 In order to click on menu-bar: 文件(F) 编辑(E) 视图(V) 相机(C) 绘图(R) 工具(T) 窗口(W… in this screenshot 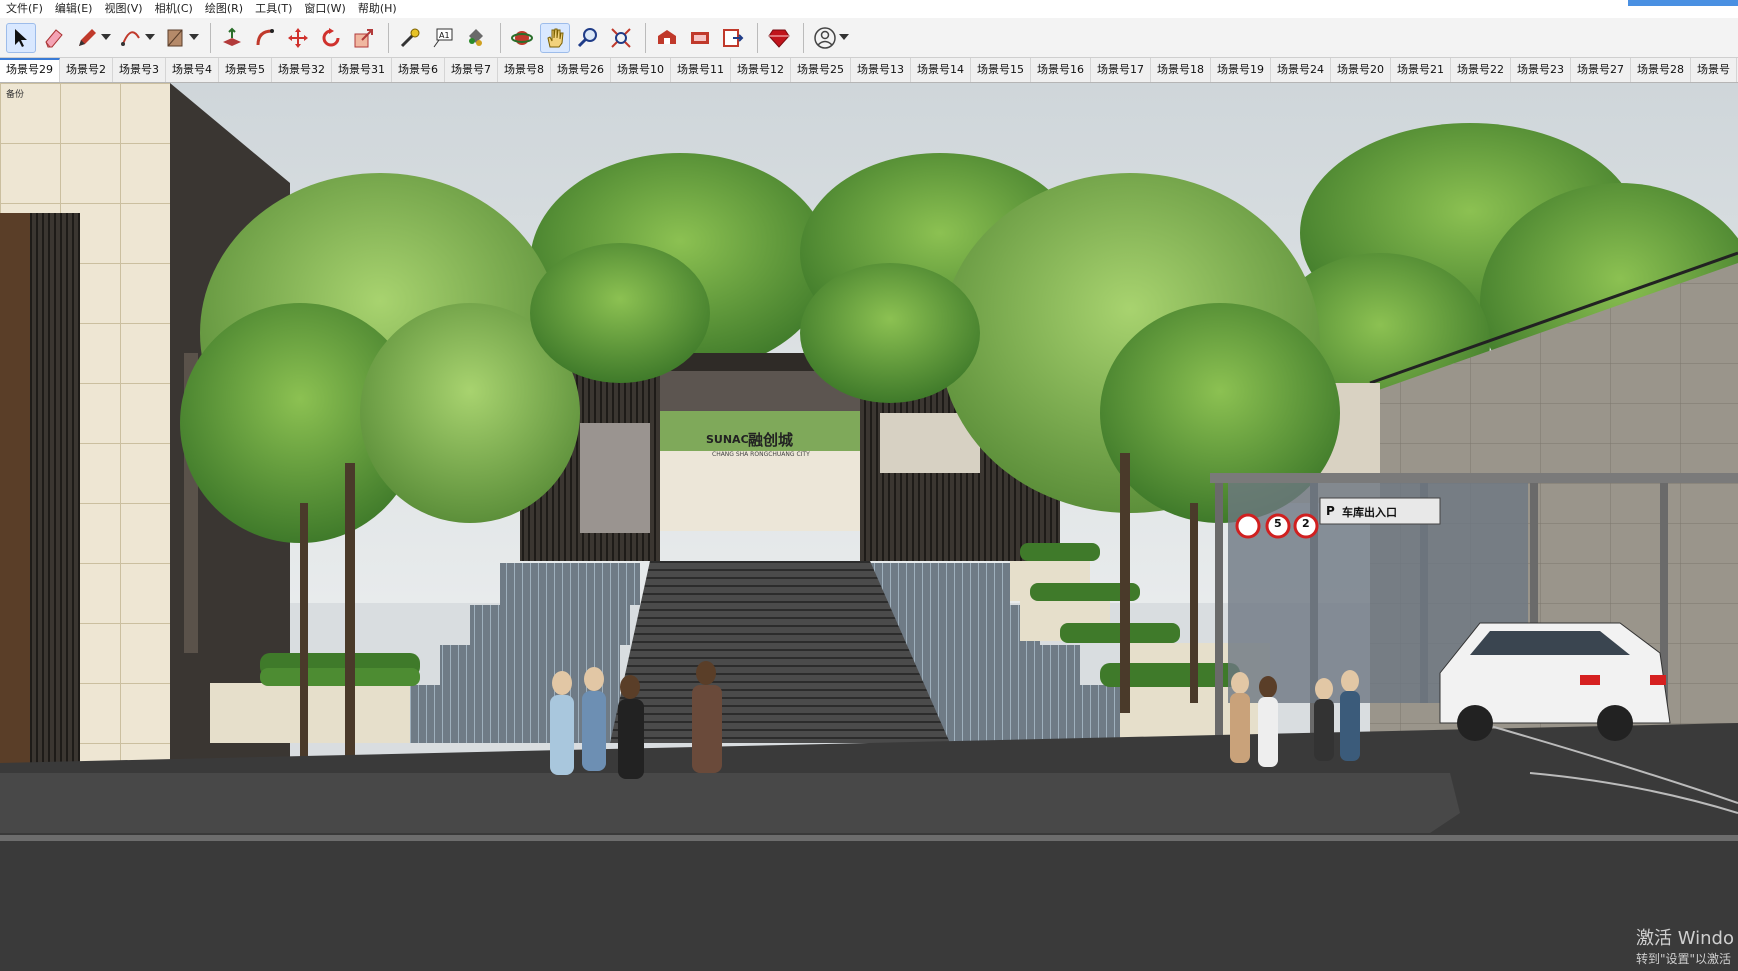, I will do `click(869, 9)`.